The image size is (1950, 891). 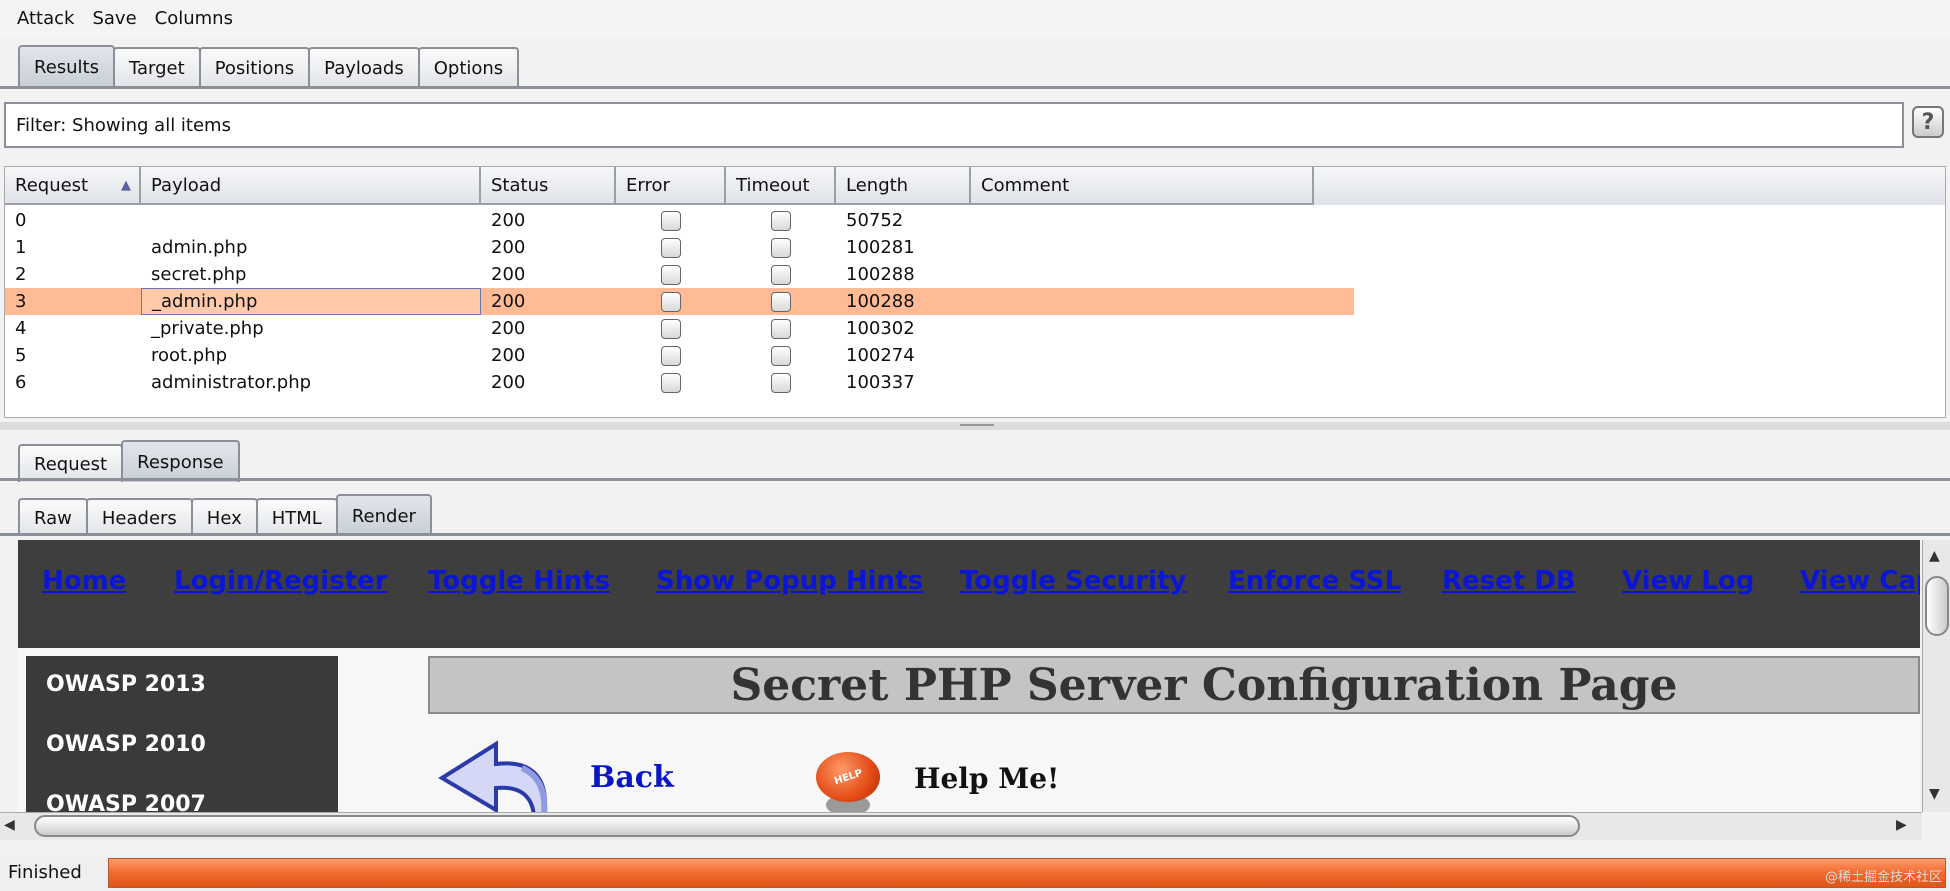 What do you see at coordinates (157, 67) in the screenshot?
I see `tab-target: Target` at bounding box center [157, 67].